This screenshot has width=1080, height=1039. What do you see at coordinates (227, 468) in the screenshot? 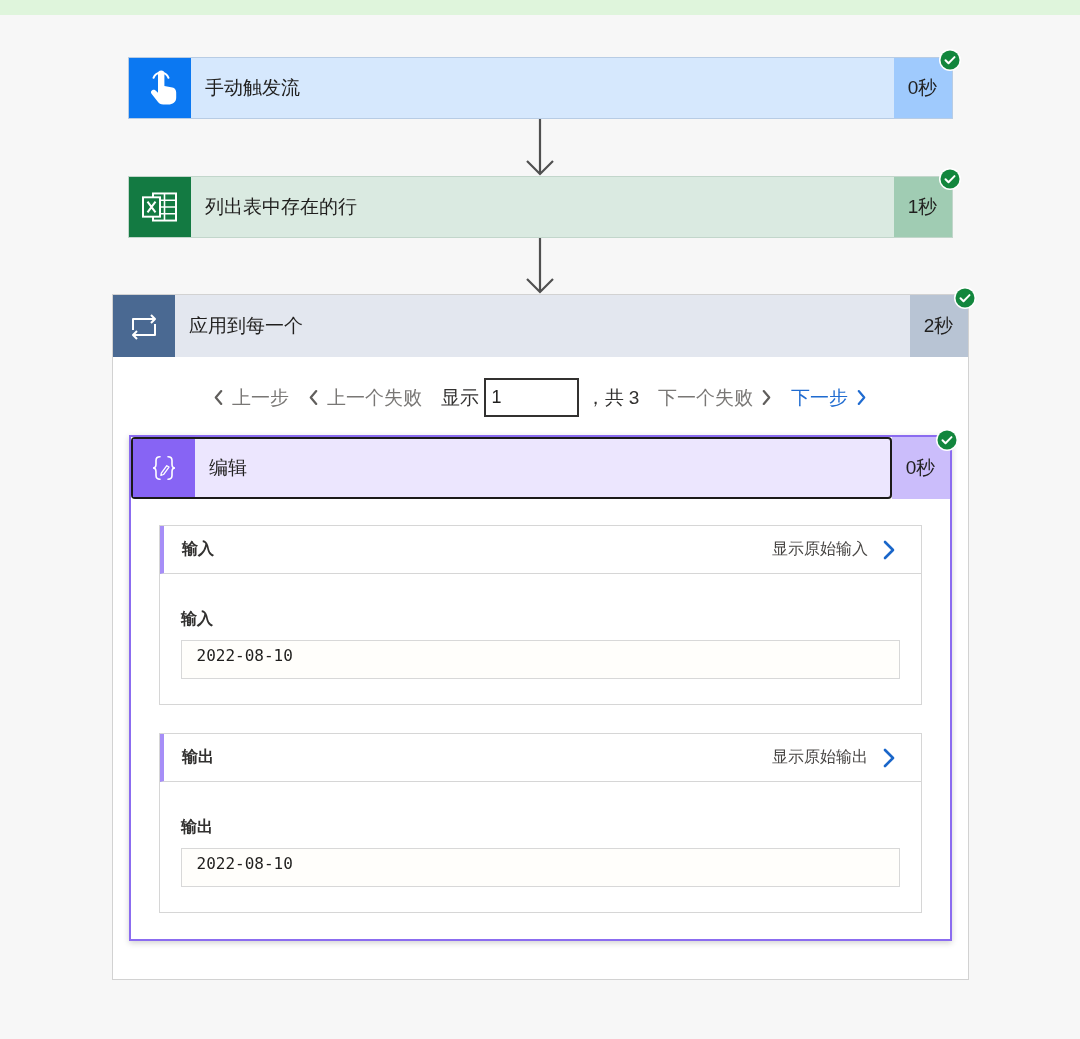
I see `step-title: 编辑` at bounding box center [227, 468].